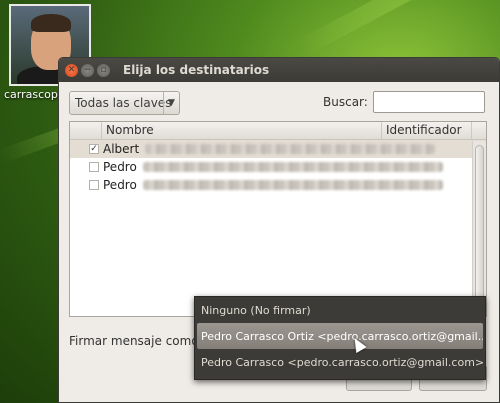  I want to click on list-header: Nombre Identificador, so click(278, 131).